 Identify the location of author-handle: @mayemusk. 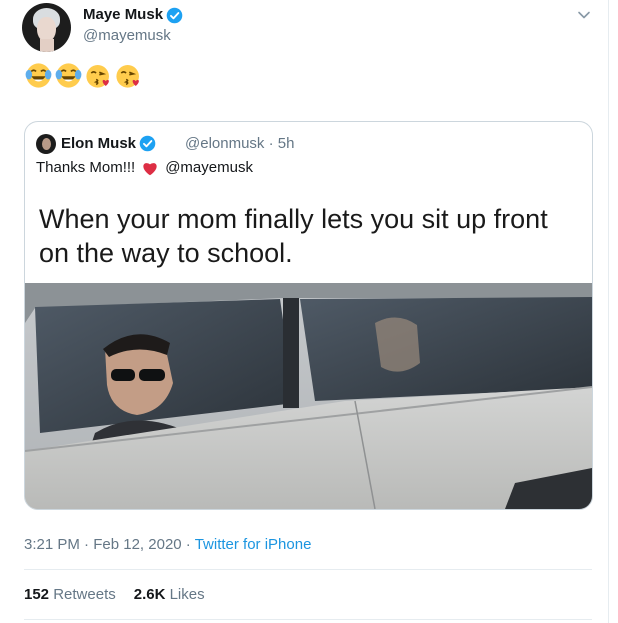
(127, 35).